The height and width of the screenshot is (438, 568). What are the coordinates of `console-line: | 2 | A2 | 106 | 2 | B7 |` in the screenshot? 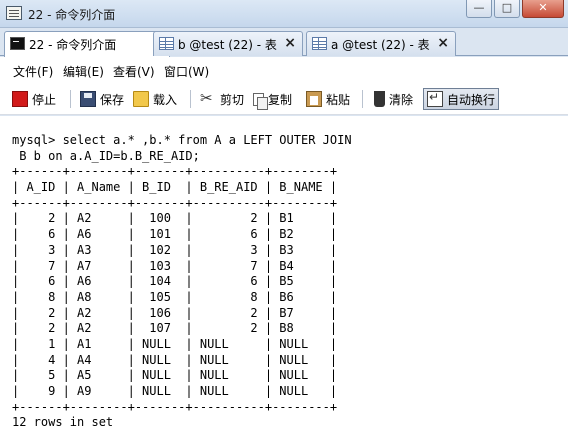 It's located at (175, 312).